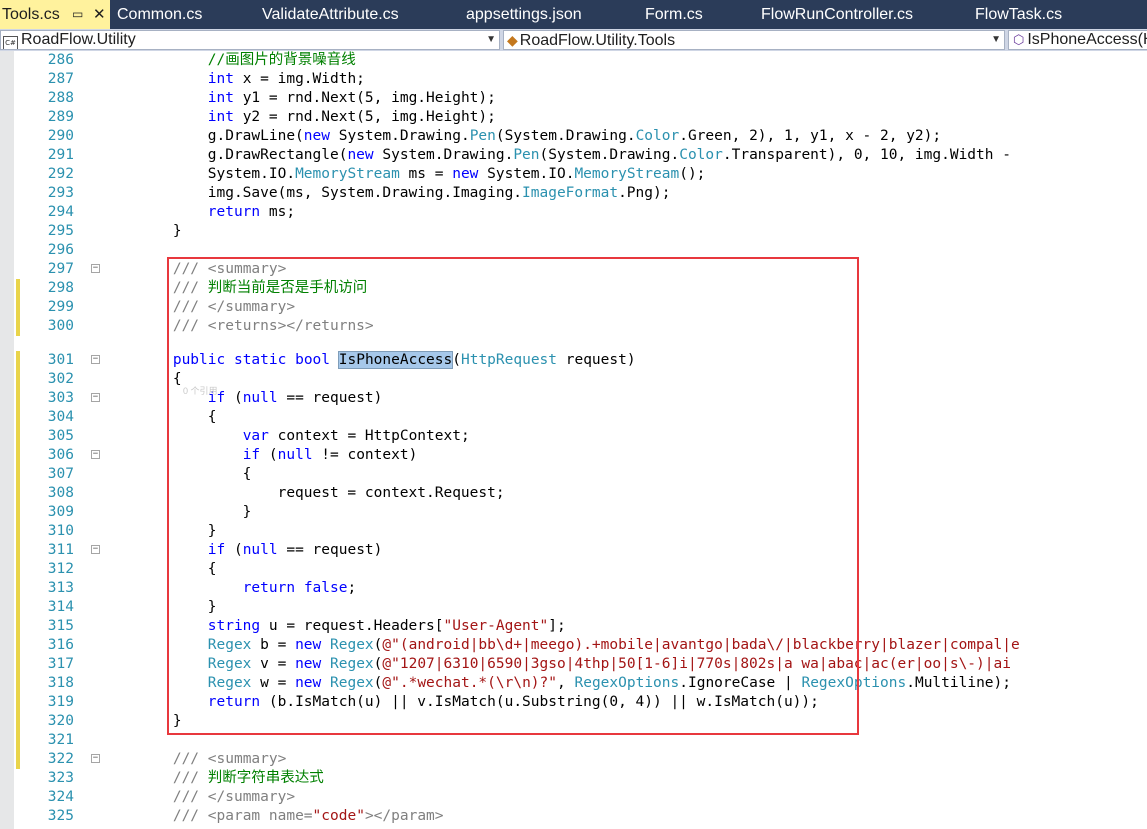 This screenshot has height=829, width=1147. I want to click on line-number: 316, so click(60, 645).